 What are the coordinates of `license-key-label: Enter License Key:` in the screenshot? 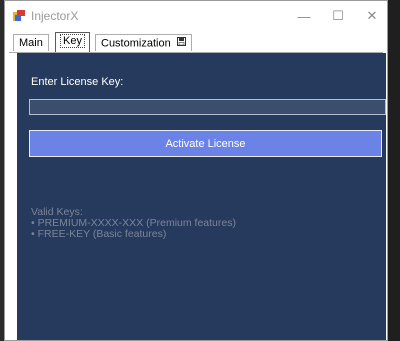 It's located at (77, 82).